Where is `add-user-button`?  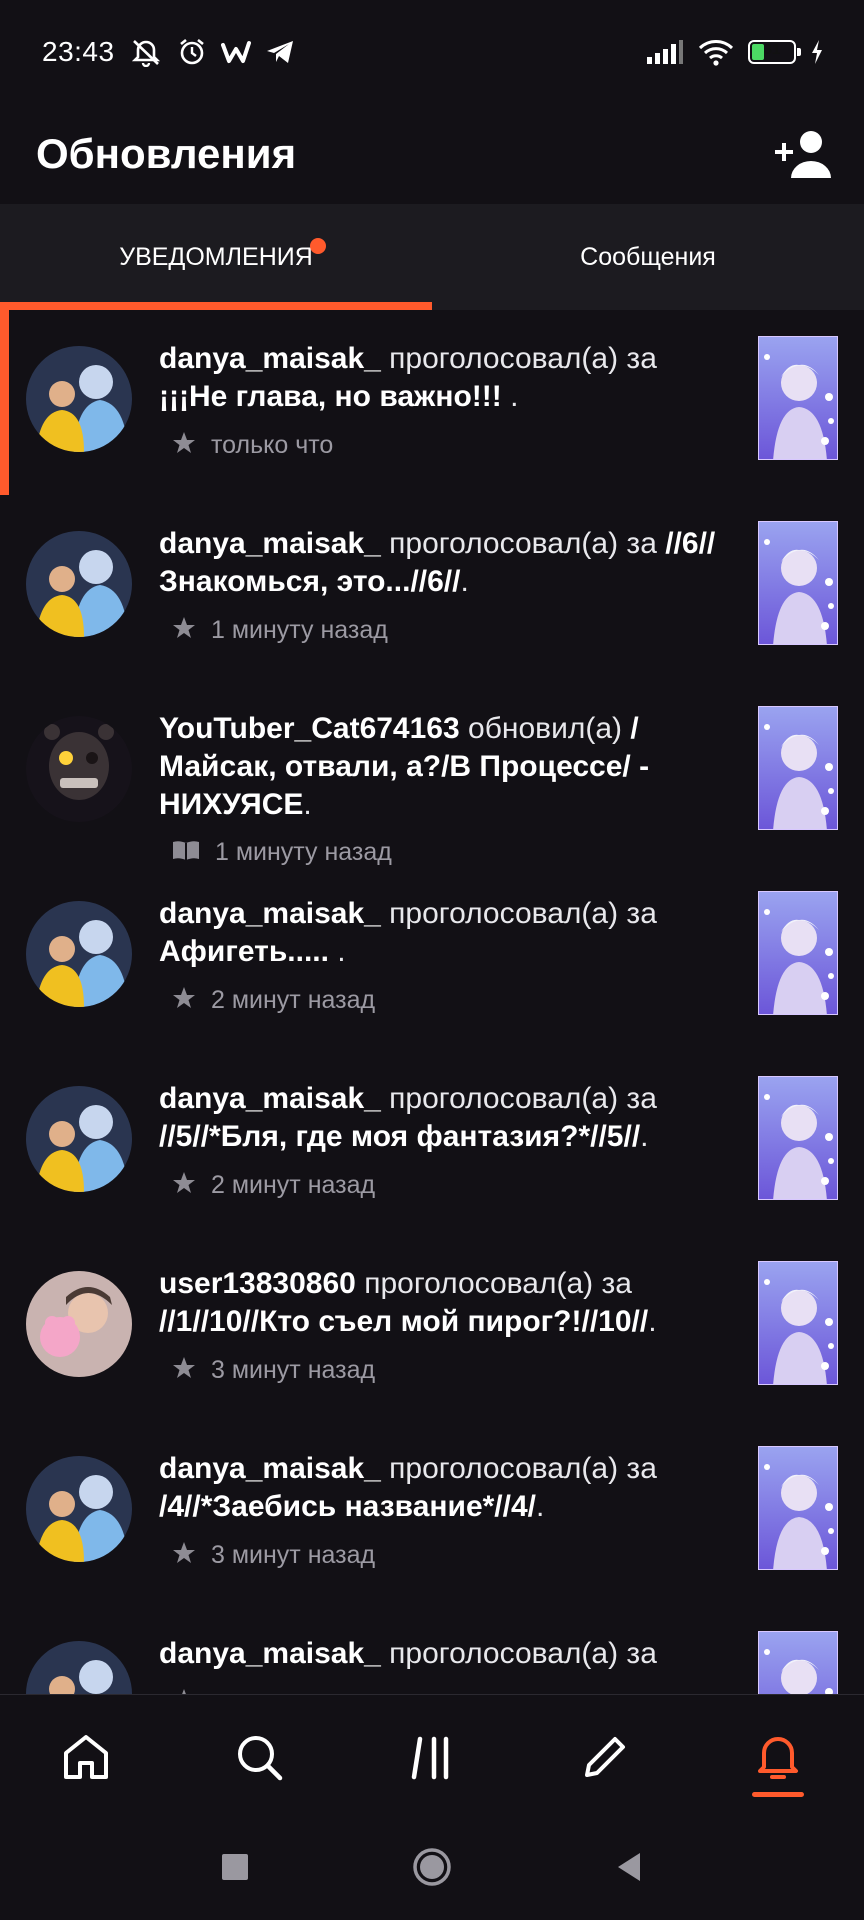 add-user-button is located at coordinates (804, 154).